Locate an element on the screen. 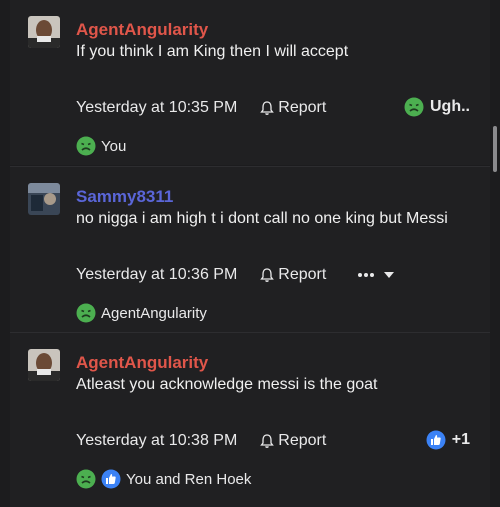  reaction-label: Ugh.. is located at coordinates (450, 106).